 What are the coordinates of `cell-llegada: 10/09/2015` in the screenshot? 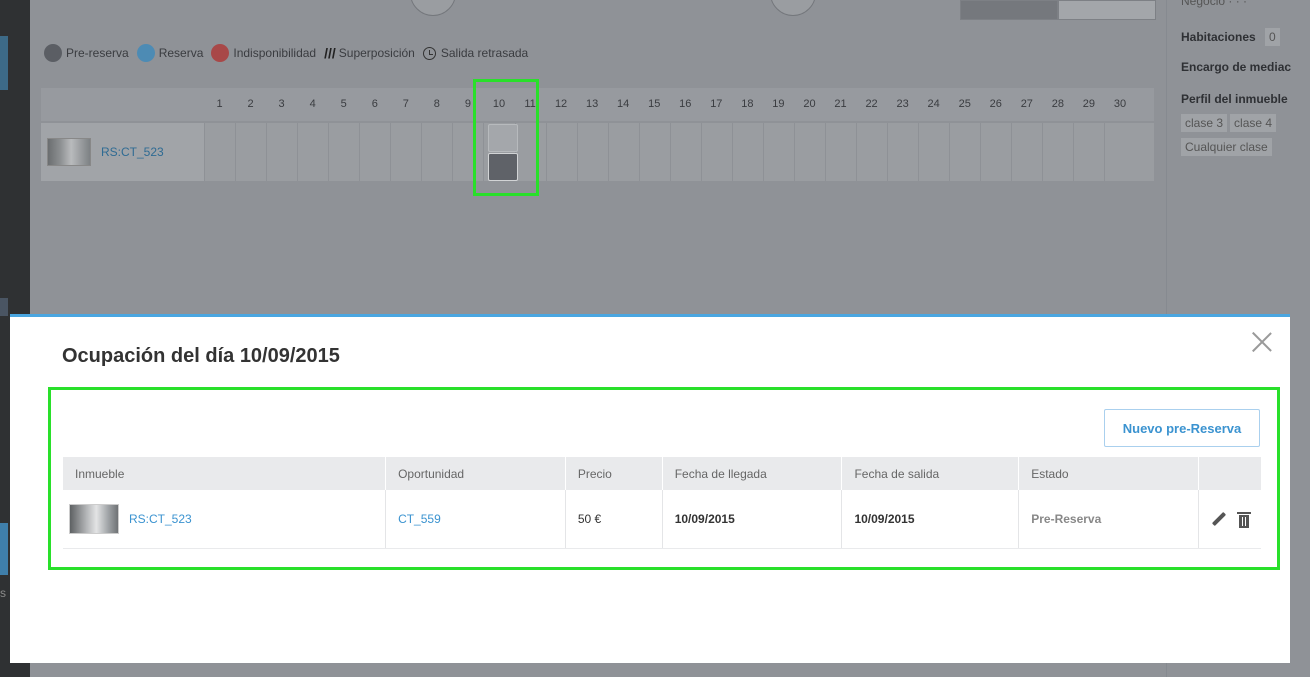 It's located at (752, 519).